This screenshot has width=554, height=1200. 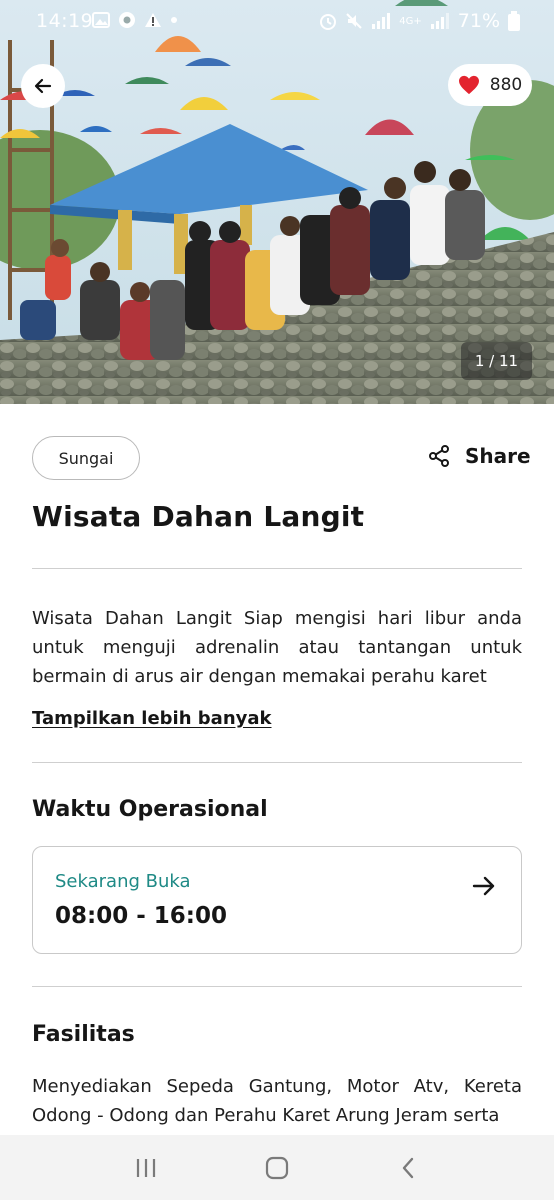 What do you see at coordinates (141, 916) in the screenshot?
I see `hours-range: 08:00 - 16:00` at bounding box center [141, 916].